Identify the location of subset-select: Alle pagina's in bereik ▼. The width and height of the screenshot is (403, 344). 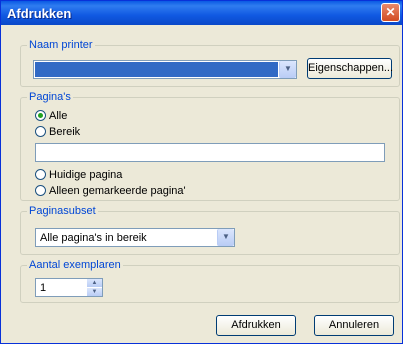
(135, 237).